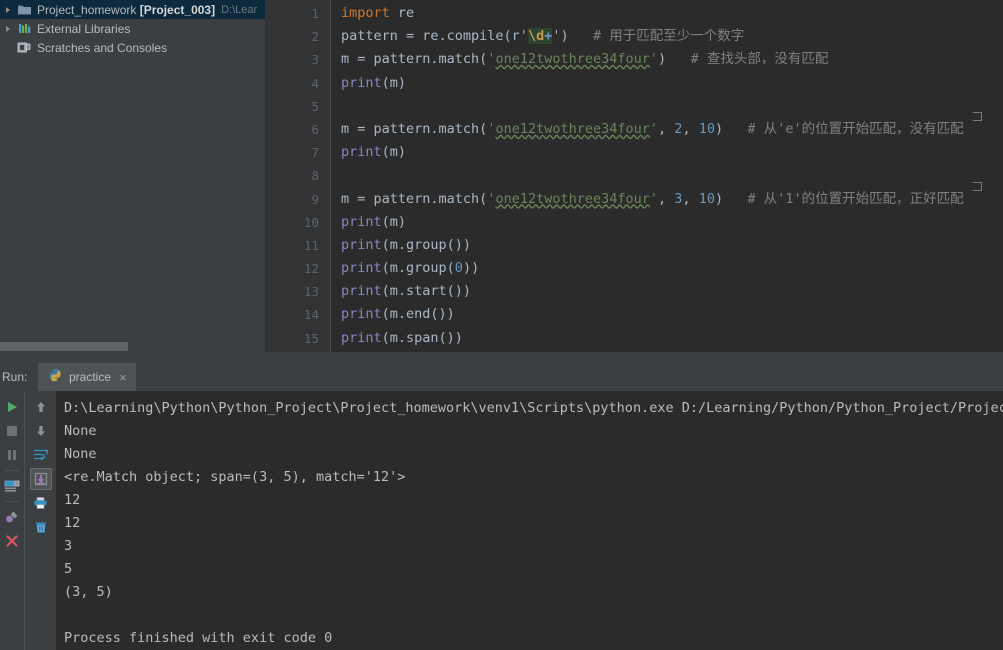 Image resolution: width=1003 pixels, height=650 pixels. What do you see at coordinates (68, 569) in the screenshot?
I see `console-line: 5` at bounding box center [68, 569].